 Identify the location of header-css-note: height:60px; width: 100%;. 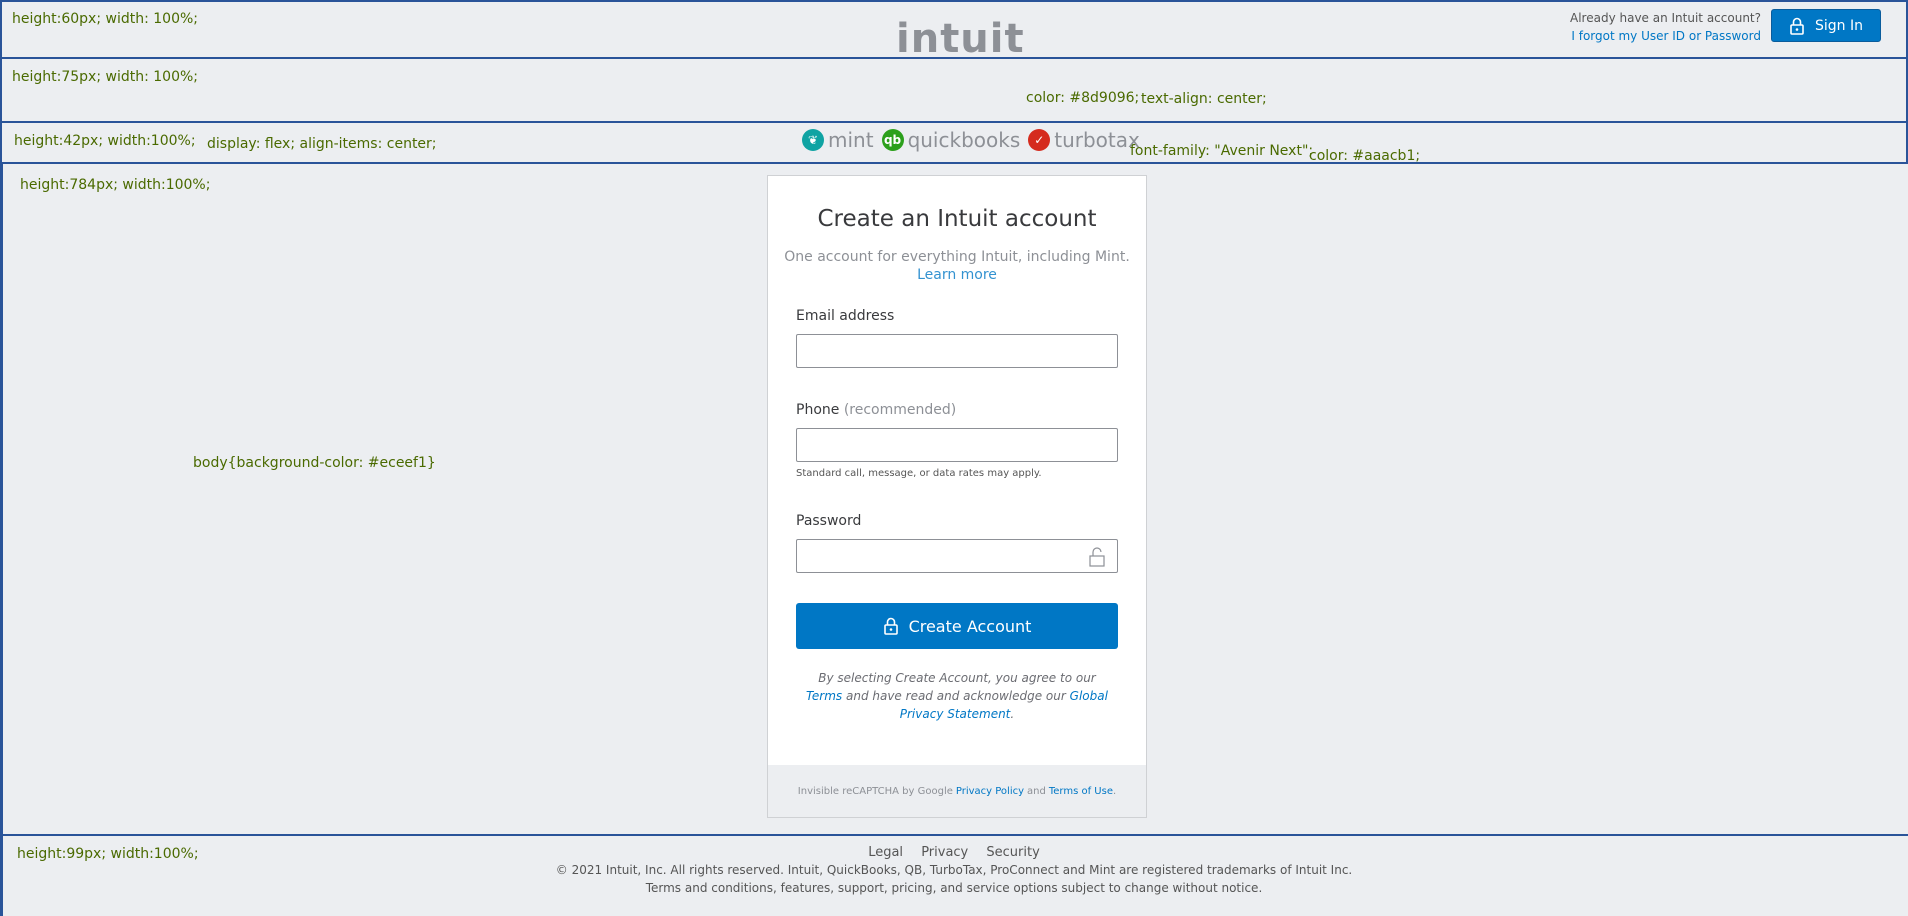
(105, 19).